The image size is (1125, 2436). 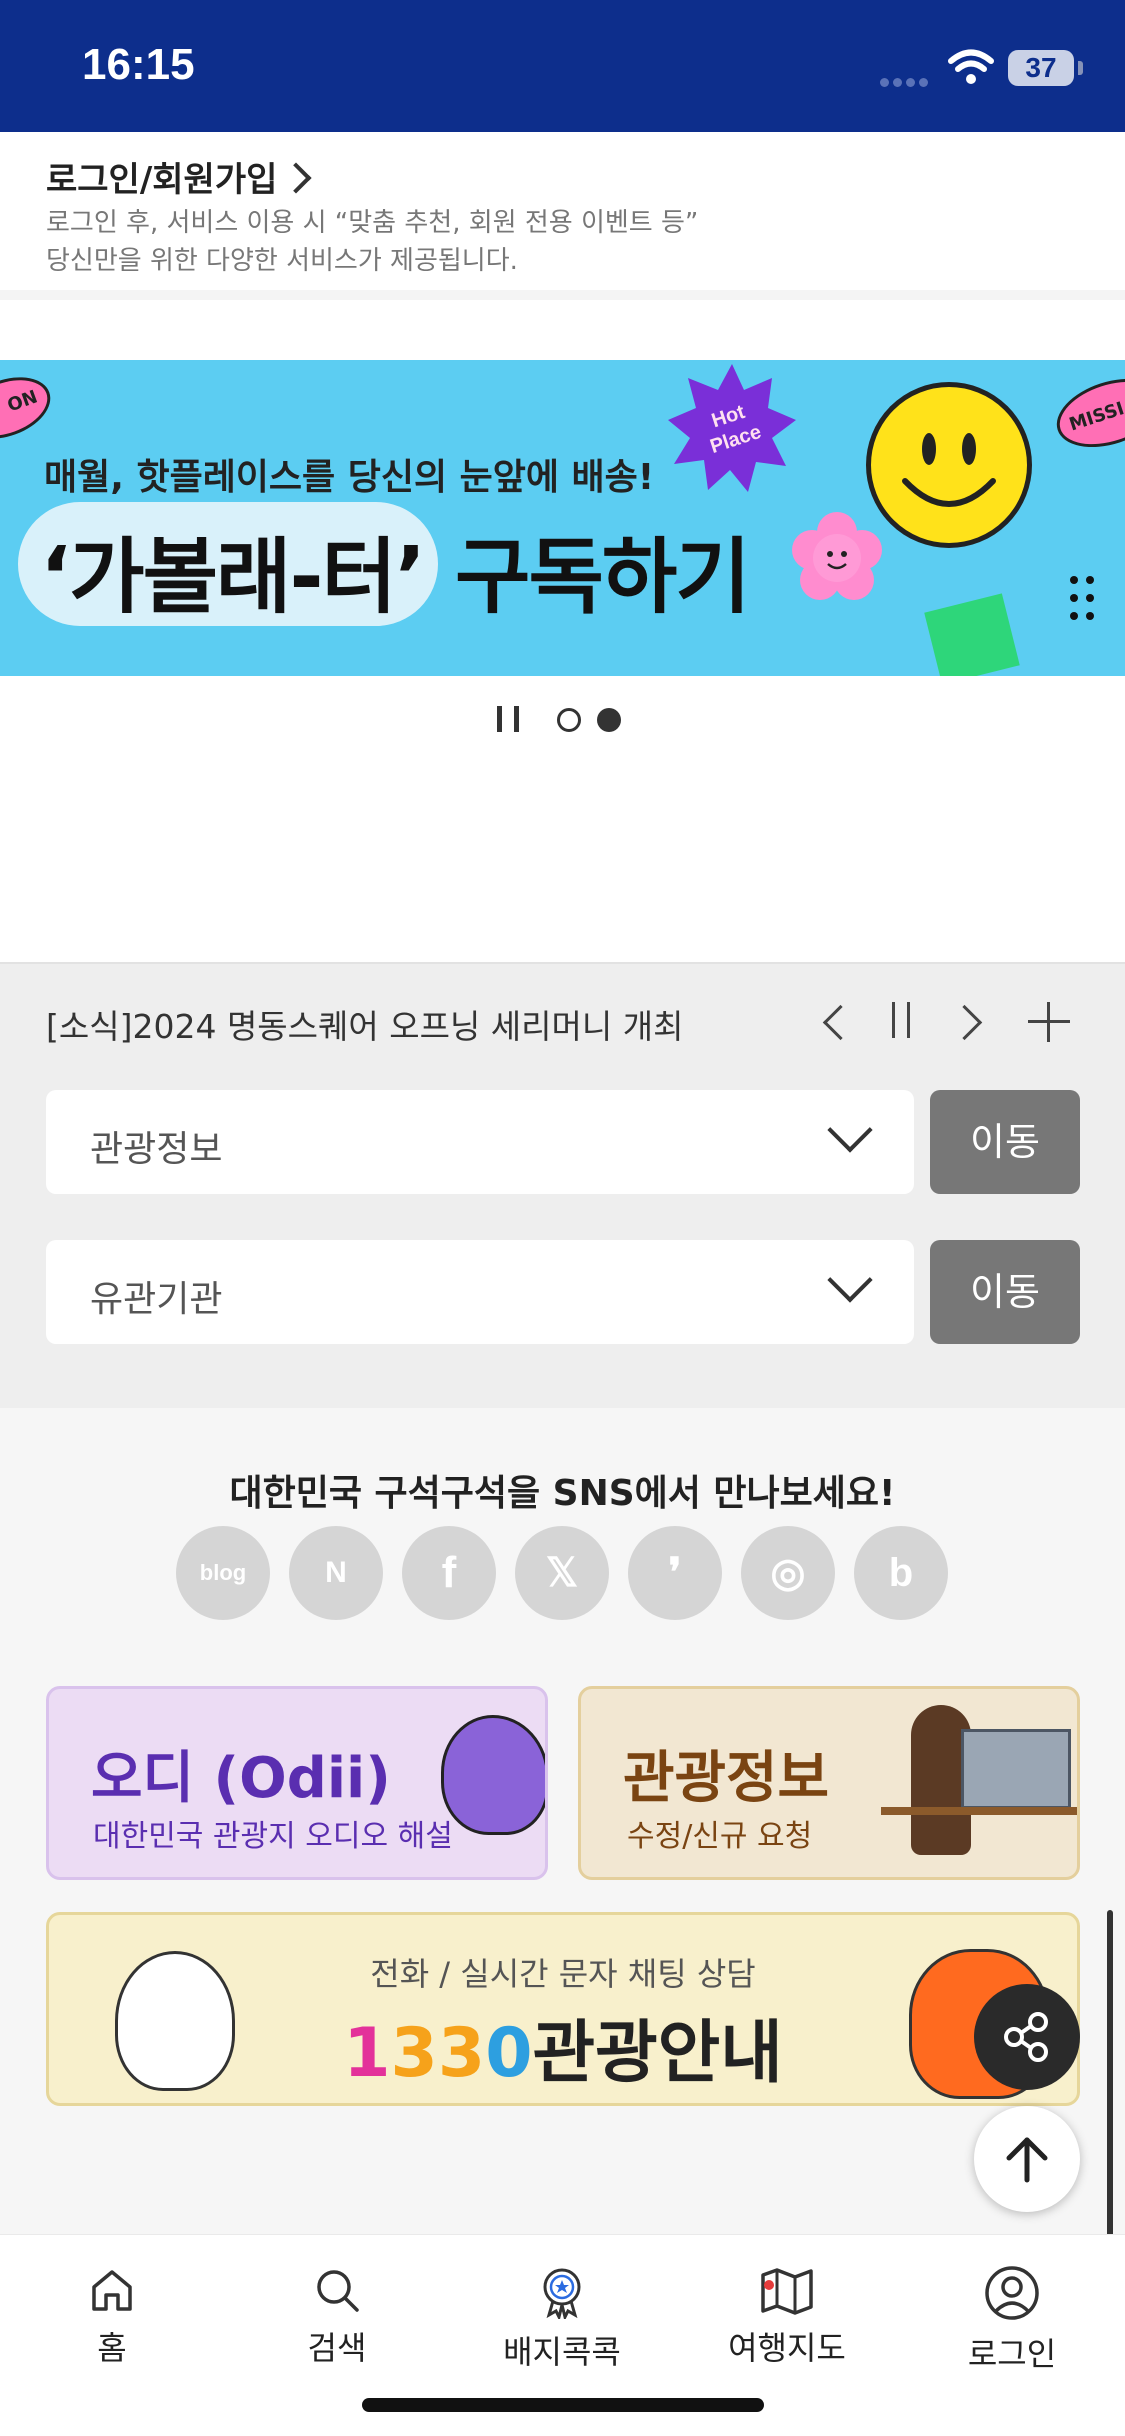 What do you see at coordinates (563, 2053) in the screenshot?
I see `call-1330-title: 1330관광안내` at bounding box center [563, 2053].